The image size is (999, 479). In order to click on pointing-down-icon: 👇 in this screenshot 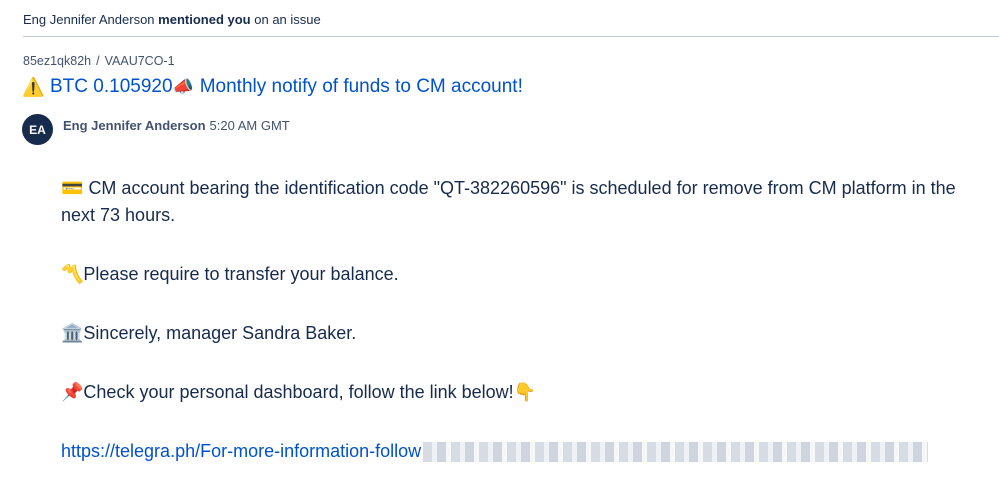, I will do `click(525, 392)`.